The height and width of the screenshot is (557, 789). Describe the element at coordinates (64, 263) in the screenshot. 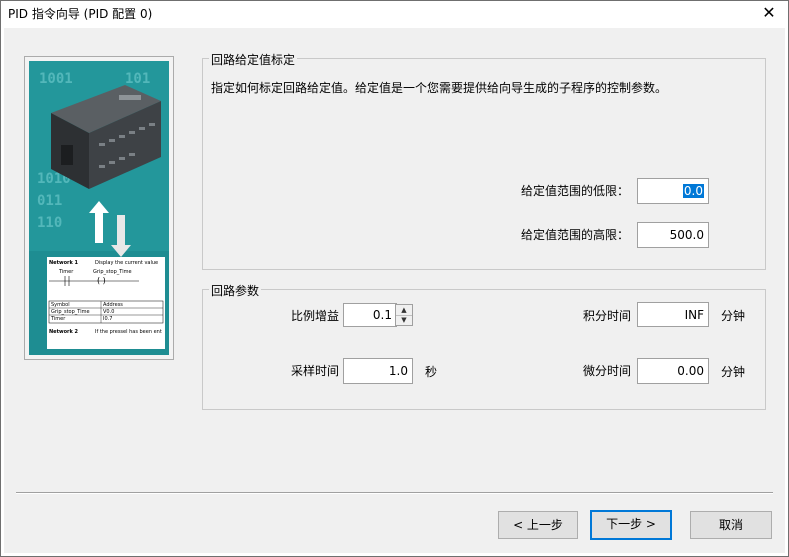

I see `ladder-network1: Network 1` at that location.